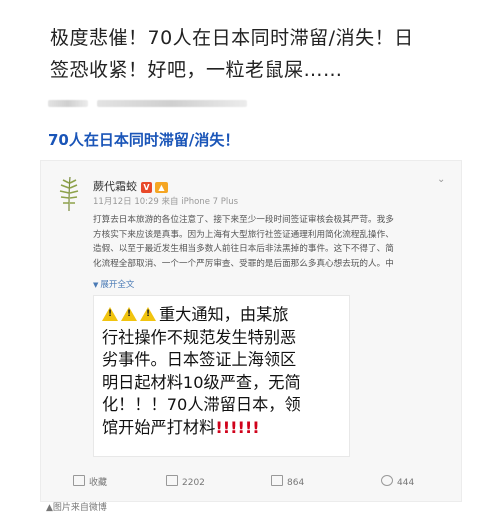  I want to click on post-author: 蕨代霜蛟 V ▲, so click(130, 186).